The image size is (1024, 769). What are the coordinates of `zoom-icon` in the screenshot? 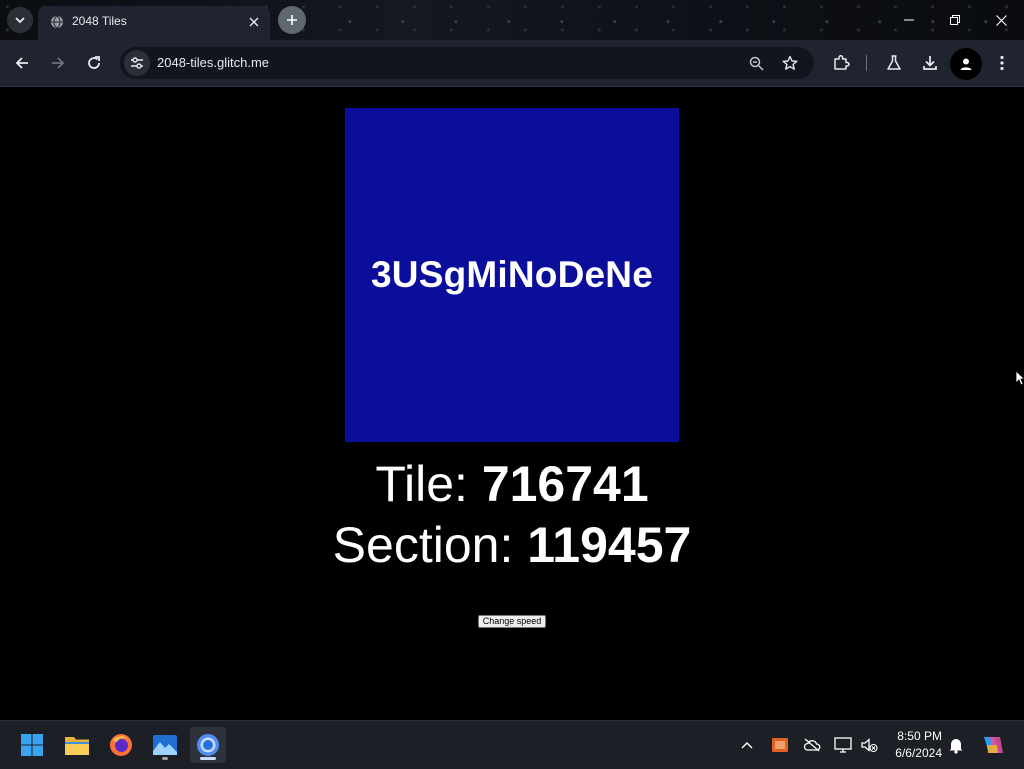 It's located at (756, 63).